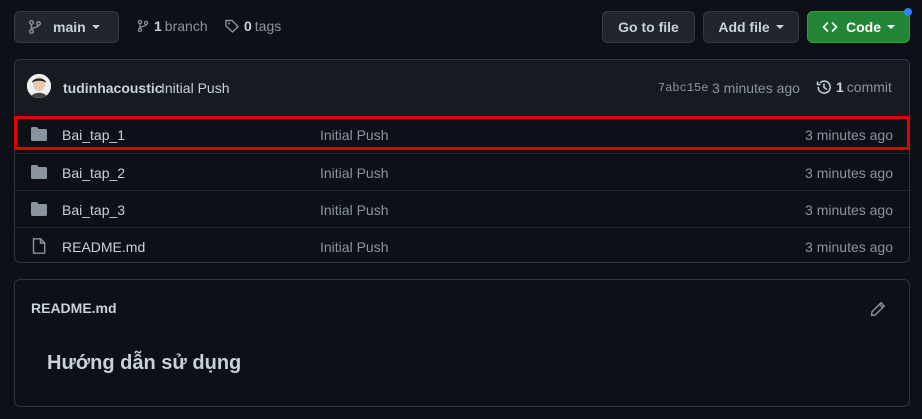 The width and height of the screenshot is (922, 419). What do you see at coordinates (823, 87) in the screenshot?
I see `history-icon` at bounding box center [823, 87].